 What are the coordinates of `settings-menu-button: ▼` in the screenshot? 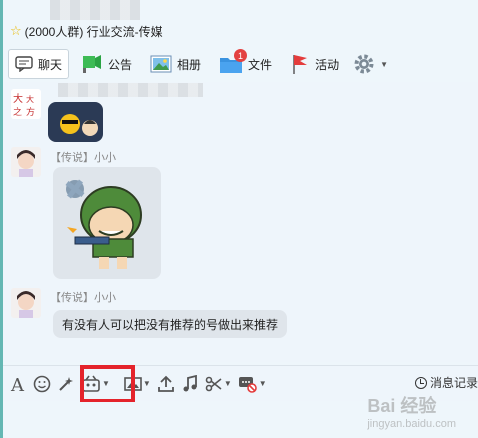 It's located at (370, 64).